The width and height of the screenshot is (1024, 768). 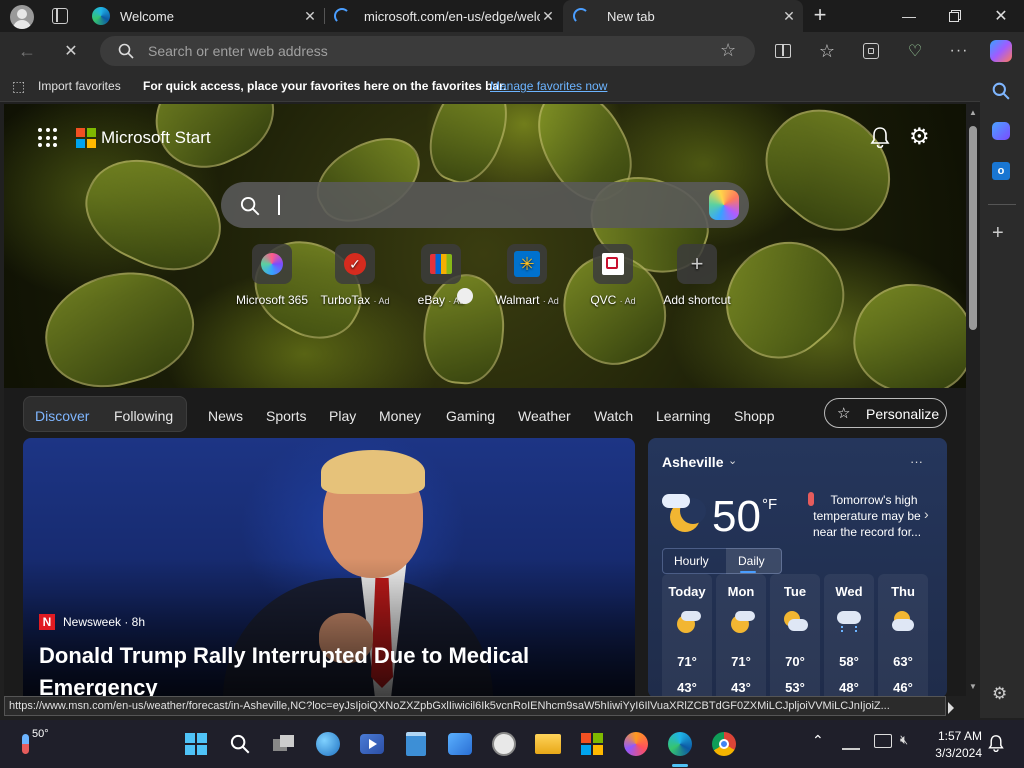 I want to click on taskbar-edge, so click(x=680, y=744).